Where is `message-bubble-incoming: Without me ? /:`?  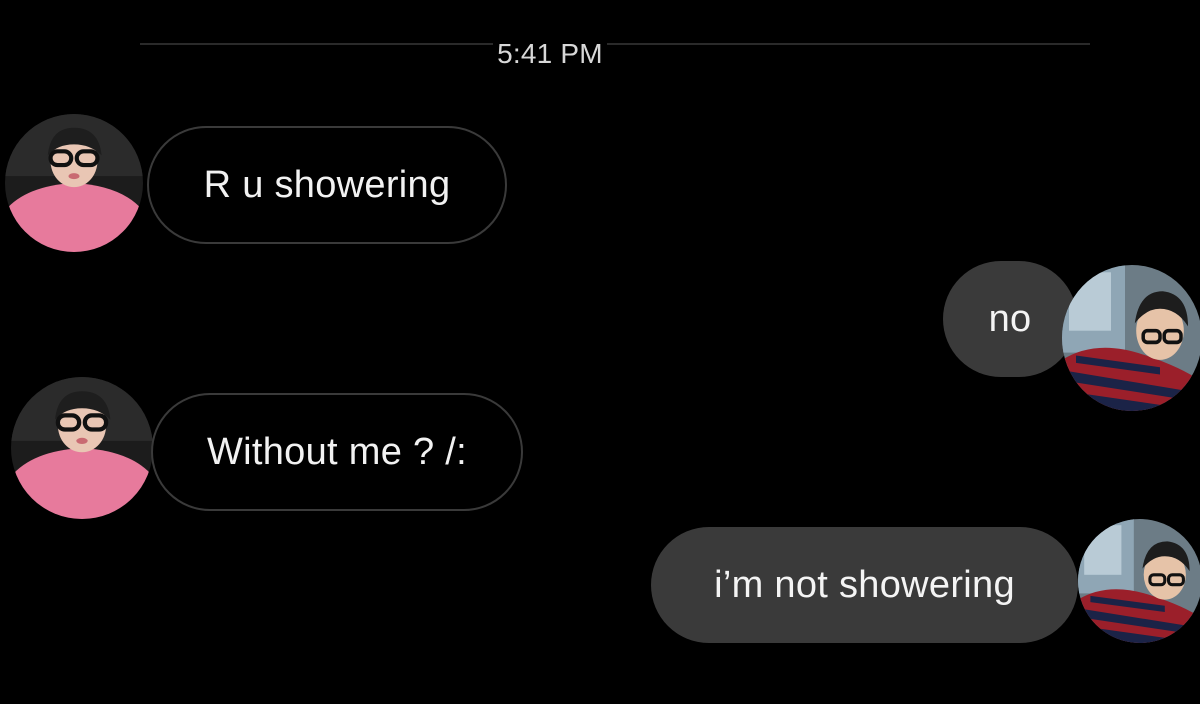 message-bubble-incoming: Without me ? /: is located at coordinates (337, 452).